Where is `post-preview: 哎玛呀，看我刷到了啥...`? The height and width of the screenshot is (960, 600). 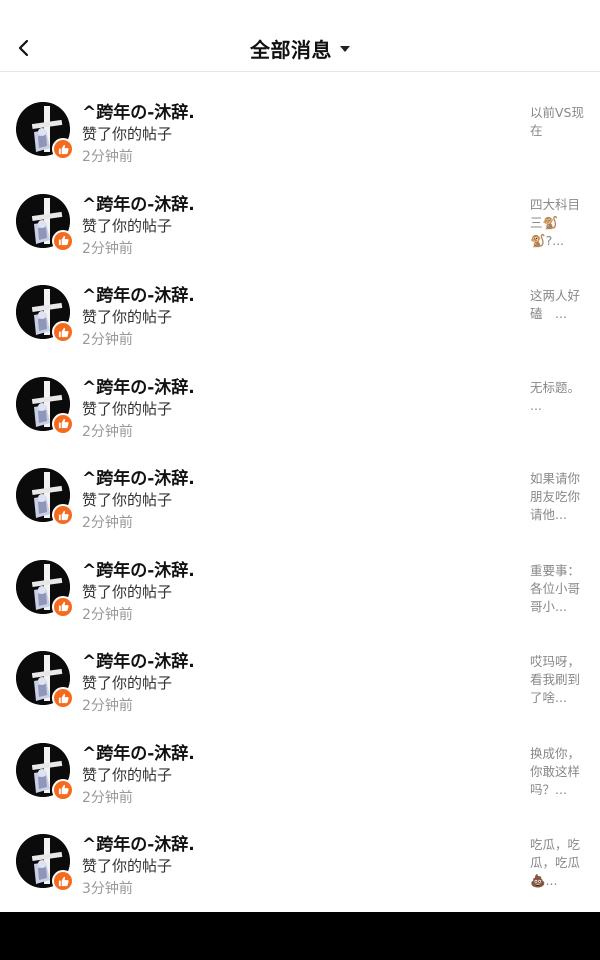
post-preview: 哎玛呀，看我刷到了啥... is located at coordinates (559, 680).